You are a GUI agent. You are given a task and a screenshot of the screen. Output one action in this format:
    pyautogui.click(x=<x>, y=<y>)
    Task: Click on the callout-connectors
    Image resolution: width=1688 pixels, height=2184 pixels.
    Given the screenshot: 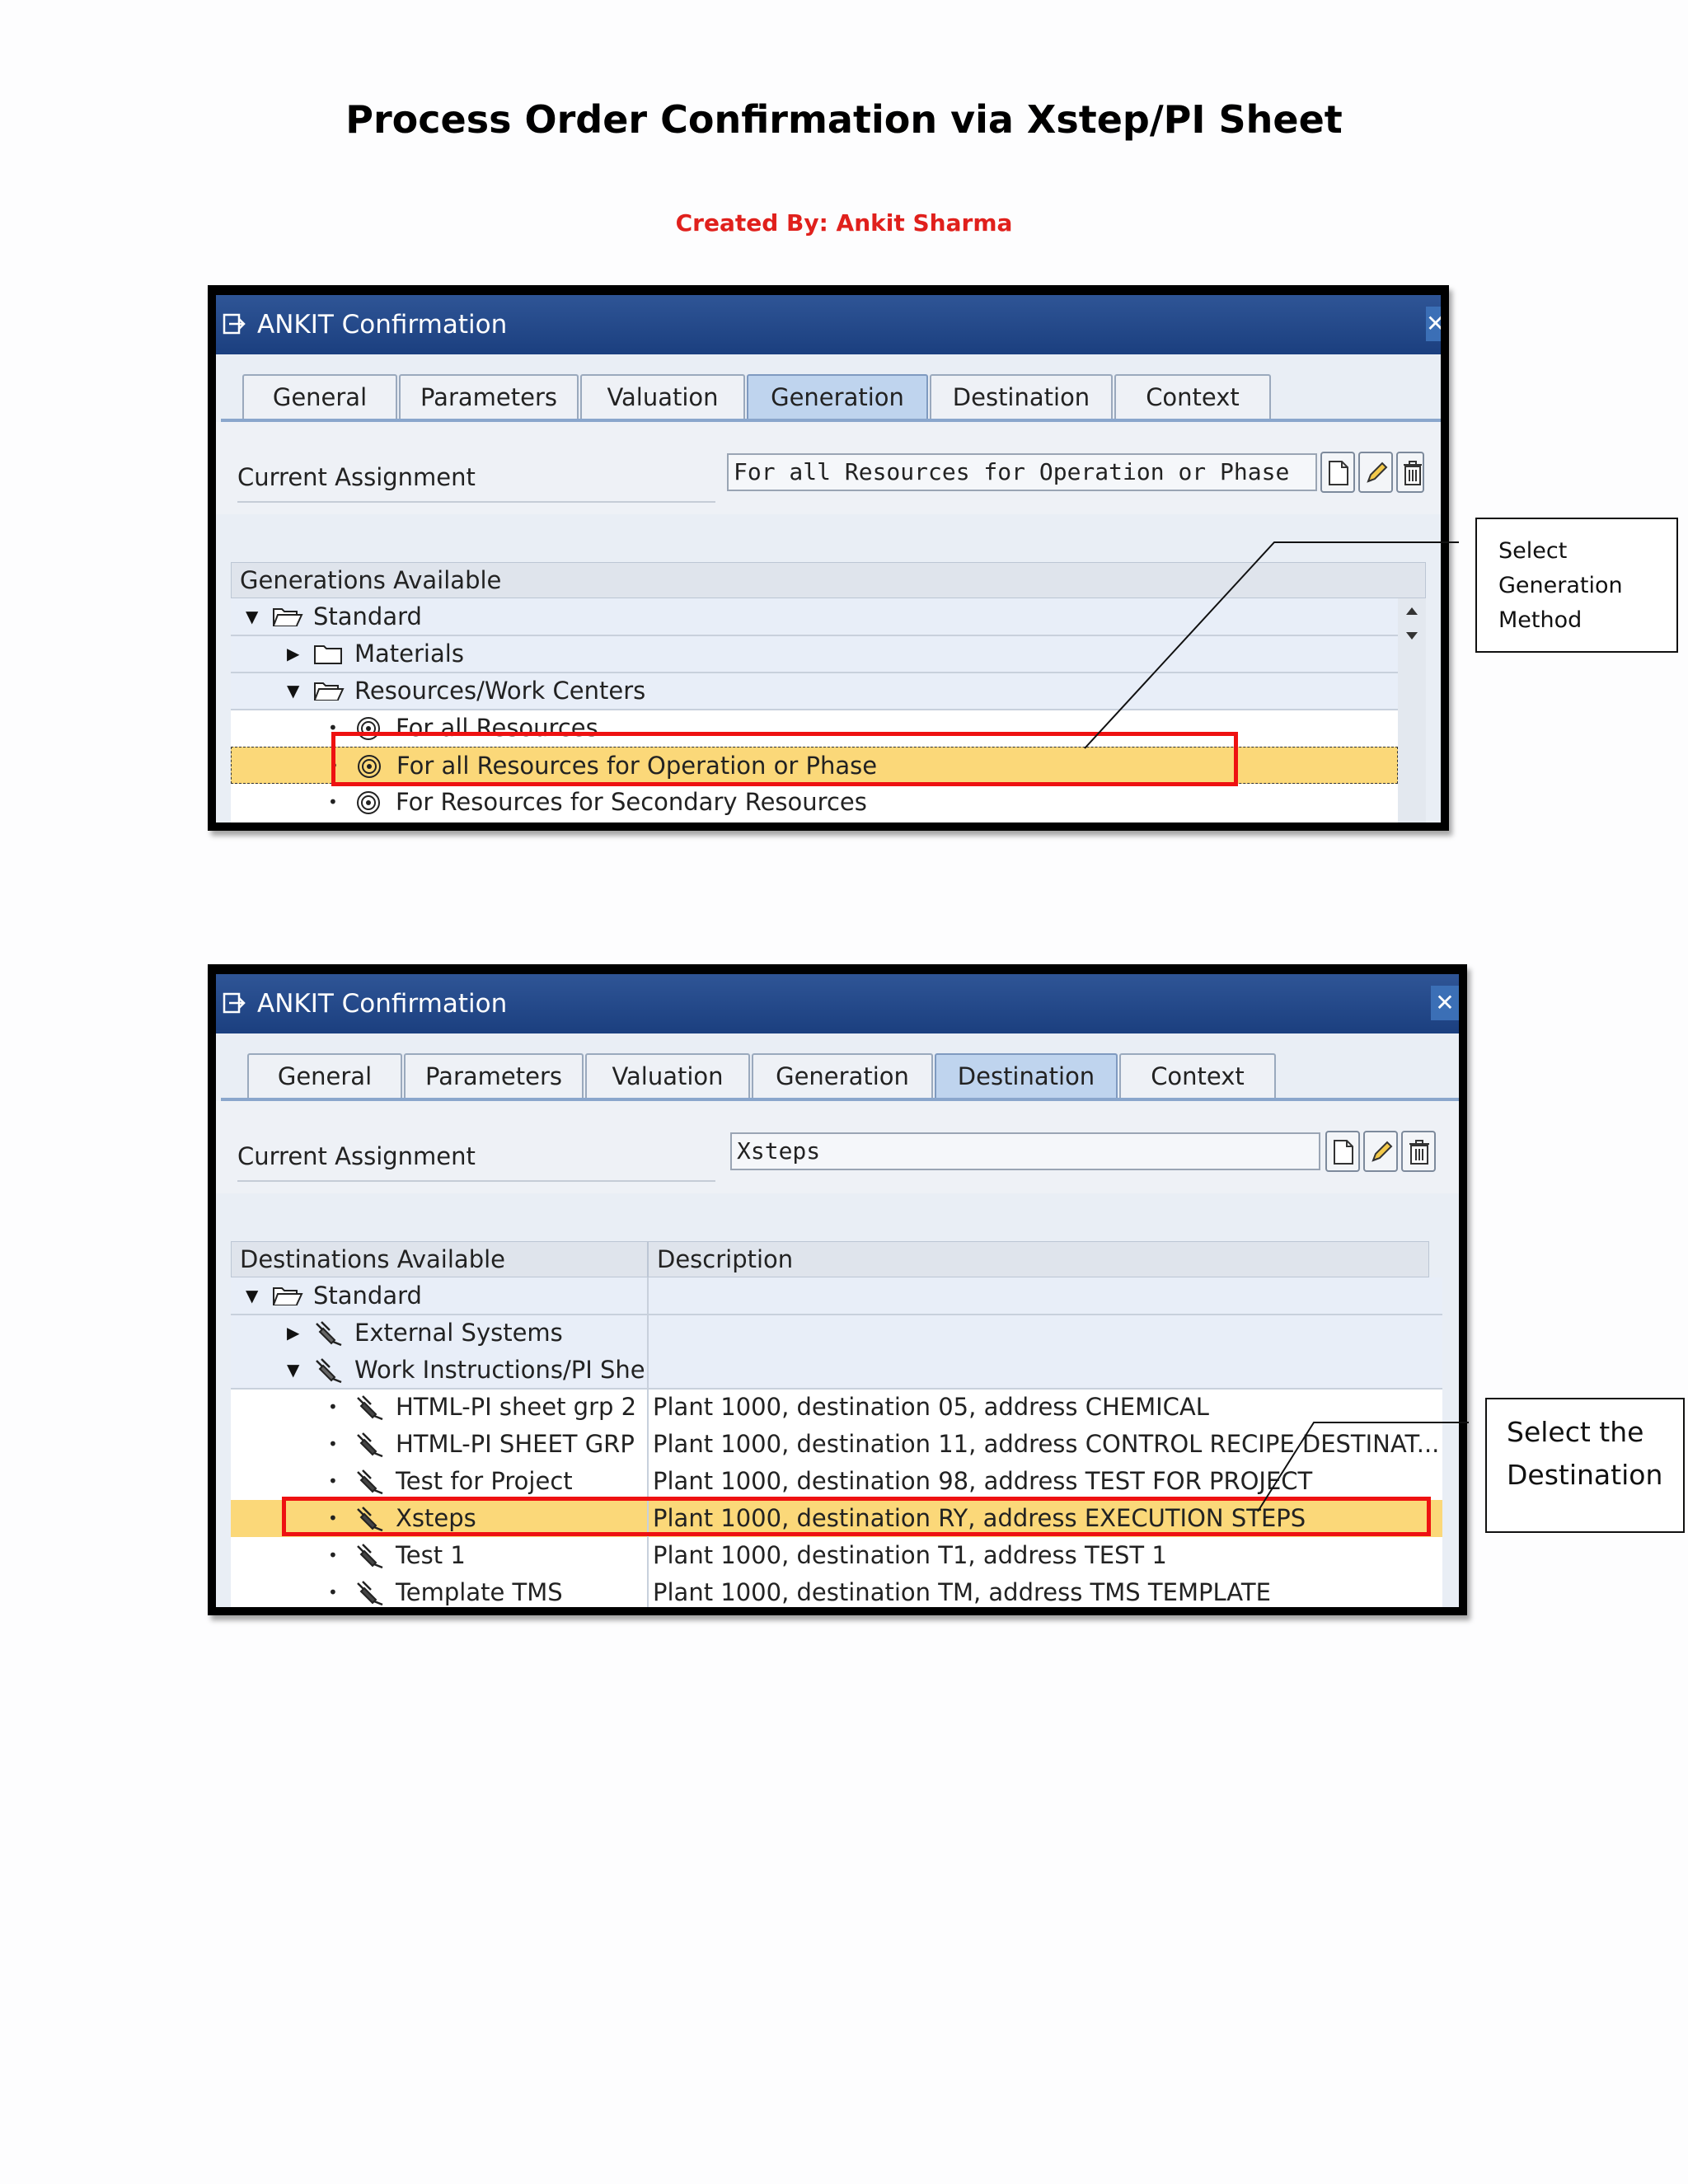 What is the action you would take?
    pyautogui.click(x=1277, y=1026)
    